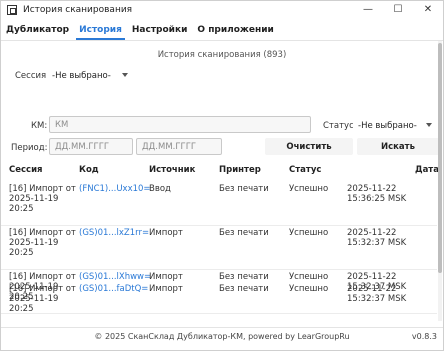 The width and height of the screenshot is (444, 351). I want to click on title-bar: История сканирования — ☐ ✕, so click(222, 9).